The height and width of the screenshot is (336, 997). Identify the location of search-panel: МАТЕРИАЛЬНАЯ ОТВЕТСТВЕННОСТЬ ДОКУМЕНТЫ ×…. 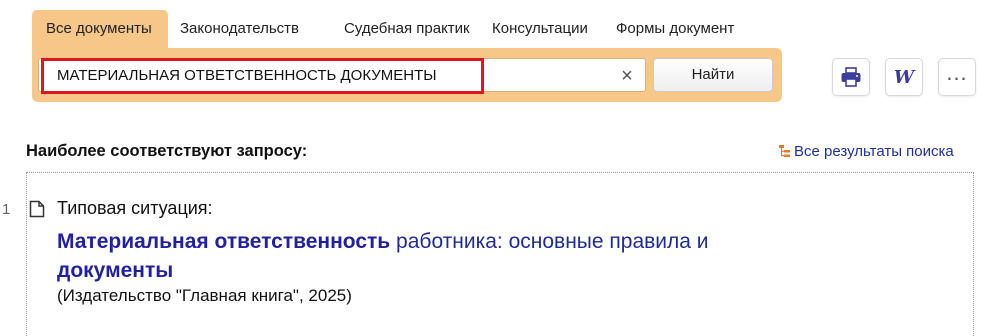
(407, 75).